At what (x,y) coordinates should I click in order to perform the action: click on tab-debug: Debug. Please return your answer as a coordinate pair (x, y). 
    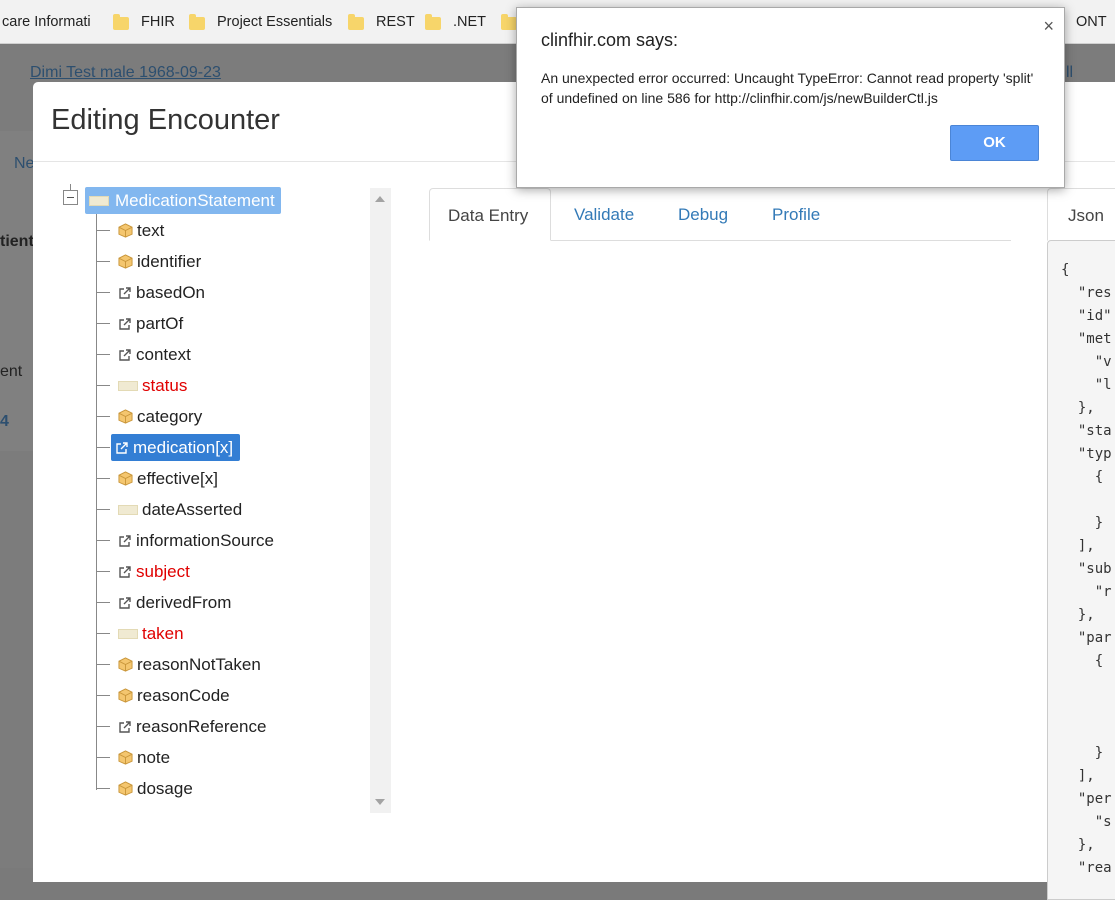
    Looking at the image, I should click on (703, 214).